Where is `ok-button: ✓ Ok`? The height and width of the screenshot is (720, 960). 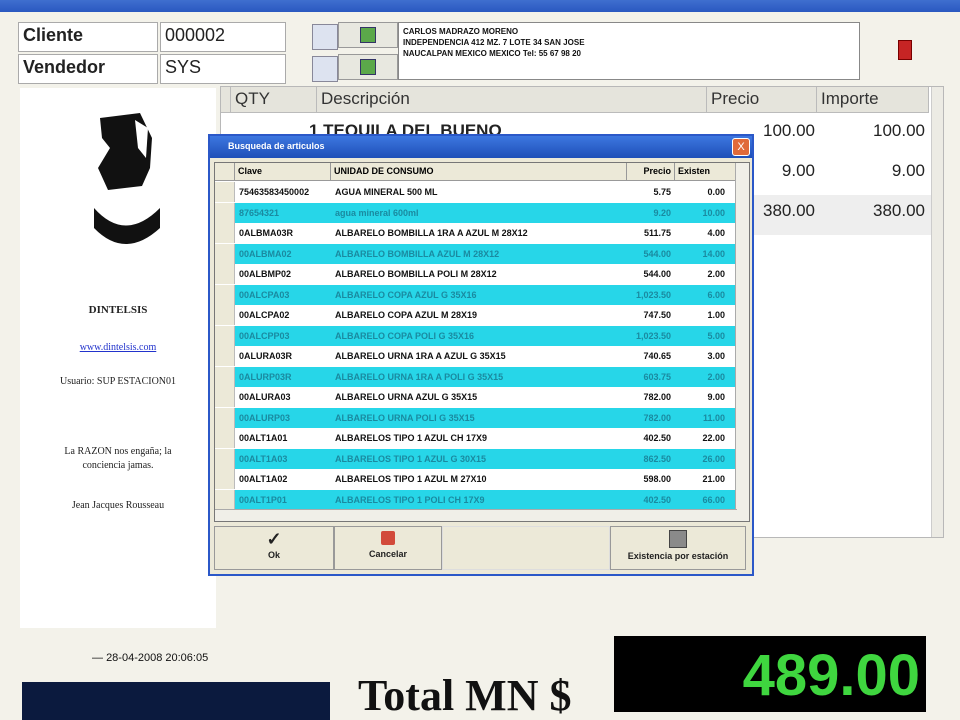 ok-button: ✓ Ok is located at coordinates (274, 548).